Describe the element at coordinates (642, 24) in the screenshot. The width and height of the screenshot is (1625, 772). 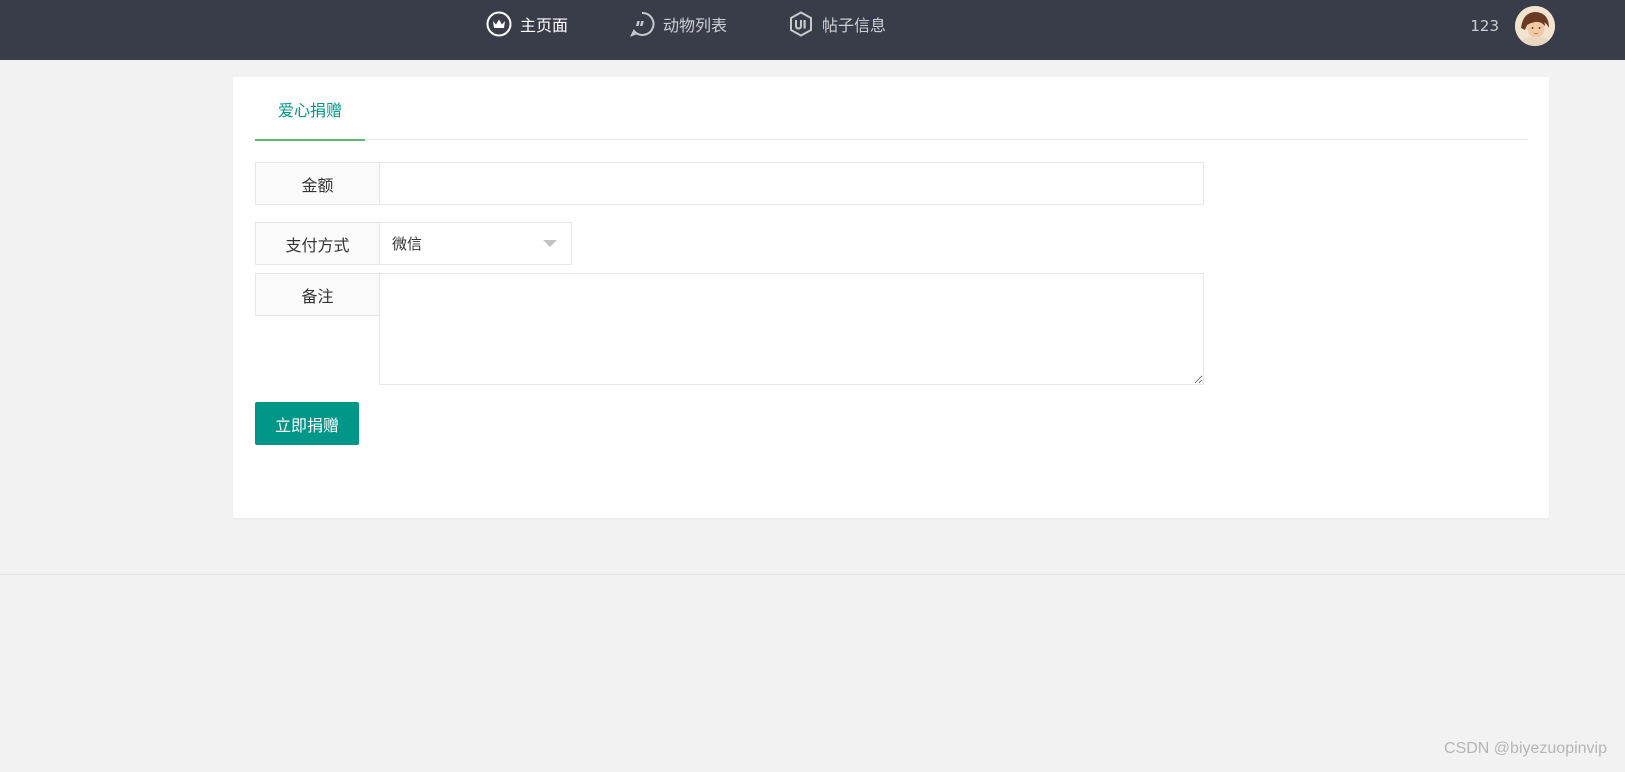
I see `chat-bubble-icon` at that location.